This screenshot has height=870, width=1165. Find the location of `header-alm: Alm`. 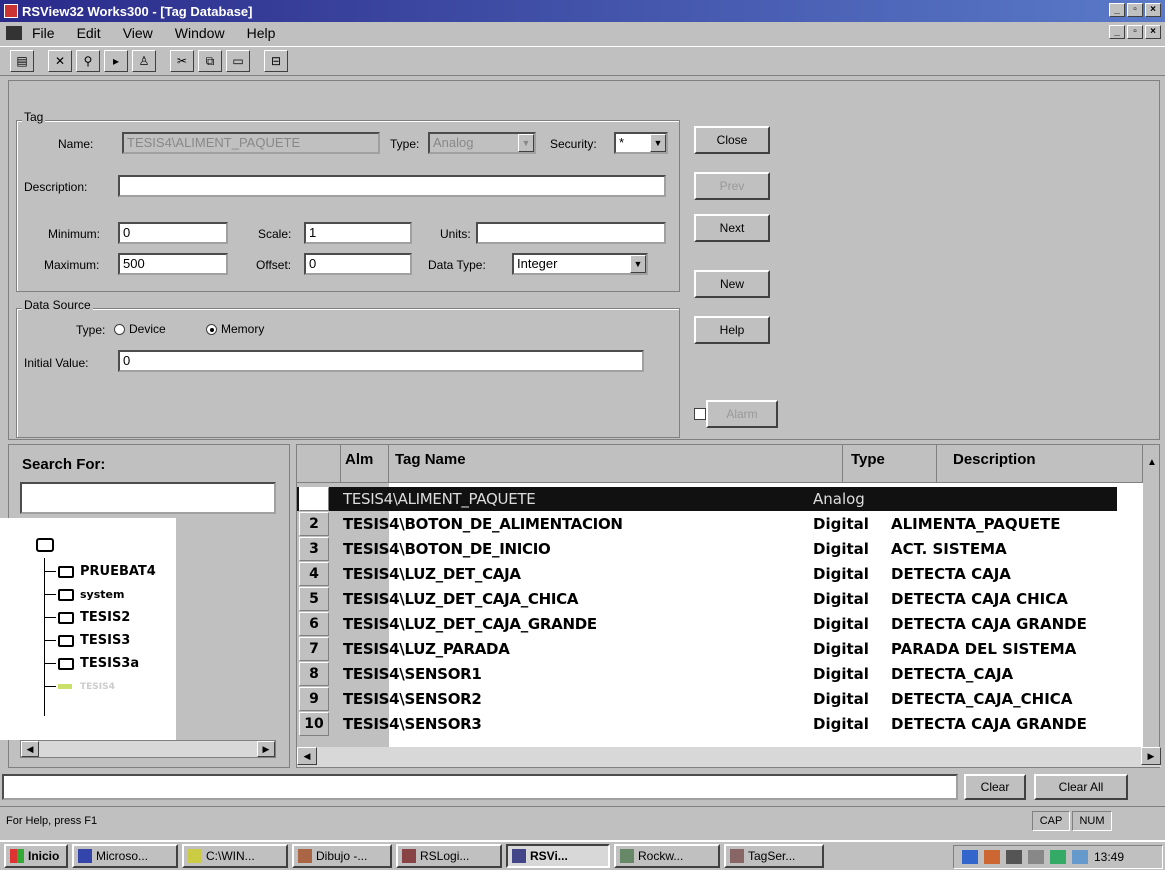

header-alm: Alm is located at coordinates (365, 464).